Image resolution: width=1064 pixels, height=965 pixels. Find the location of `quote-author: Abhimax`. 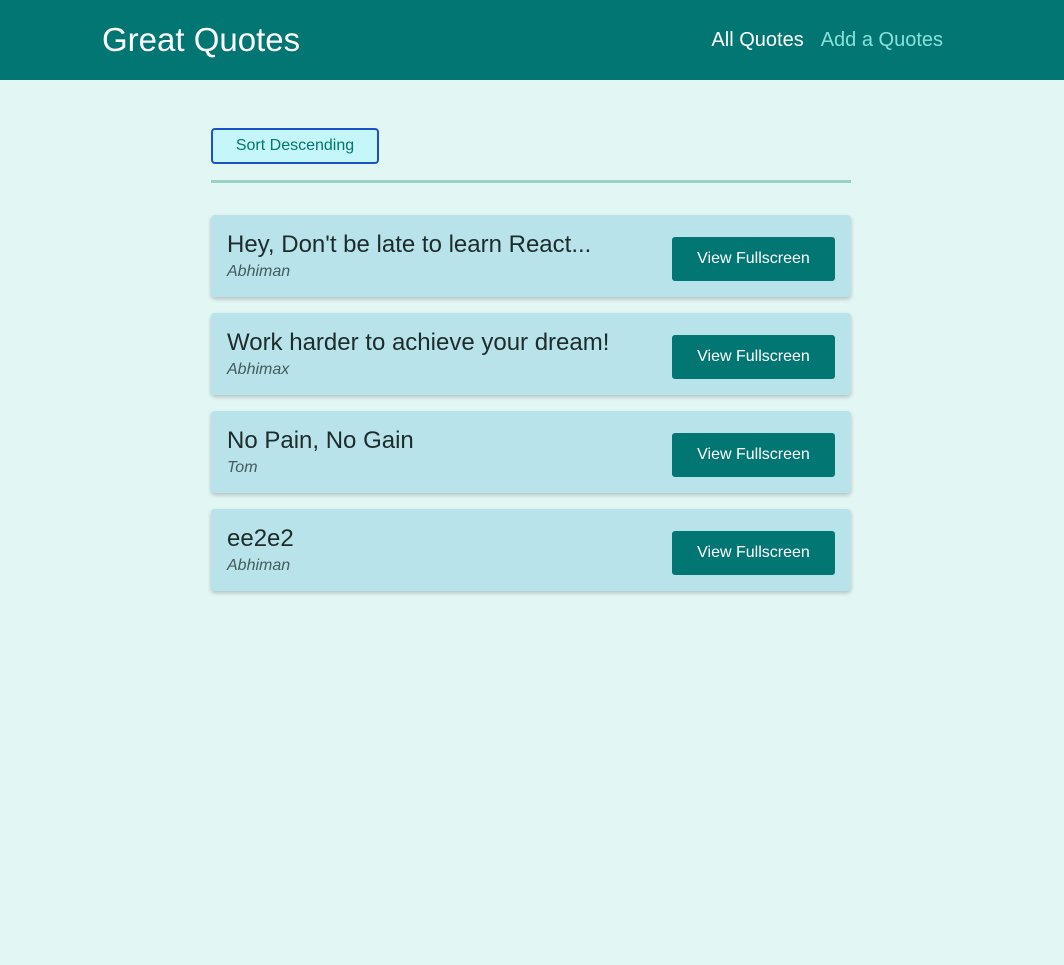

quote-author: Abhimax is located at coordinates (258, 369).